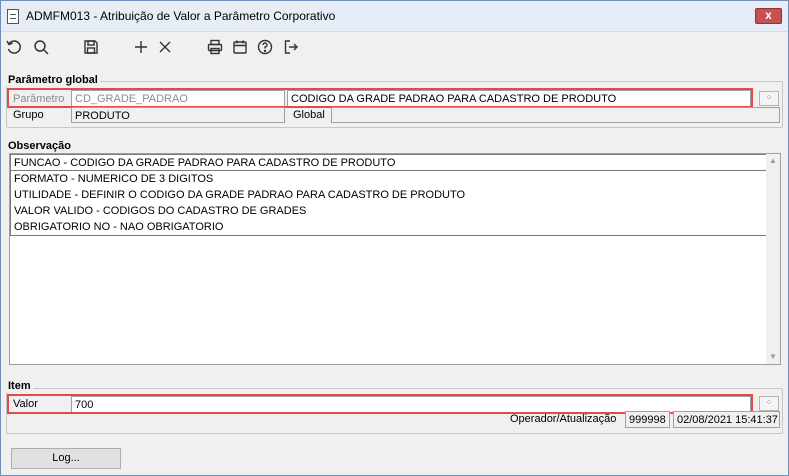 This screenshot has height=476, width=789. I want to click on close-button: x, so click(768, 16).